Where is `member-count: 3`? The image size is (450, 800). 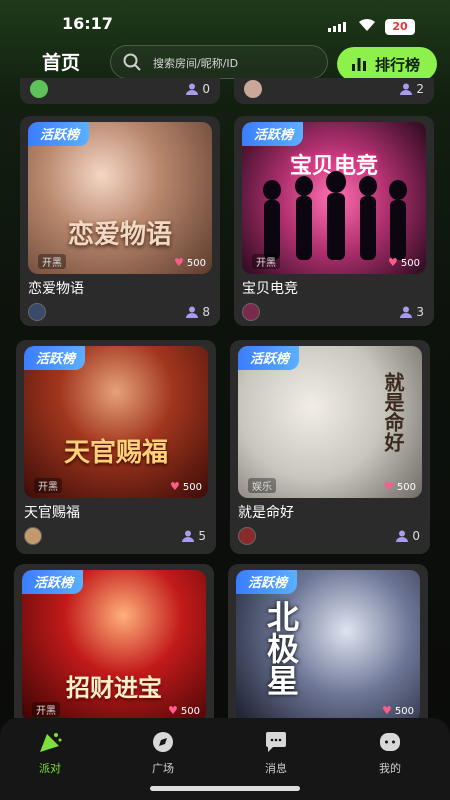 member-count: 3 is located at coordinates (412, 312).